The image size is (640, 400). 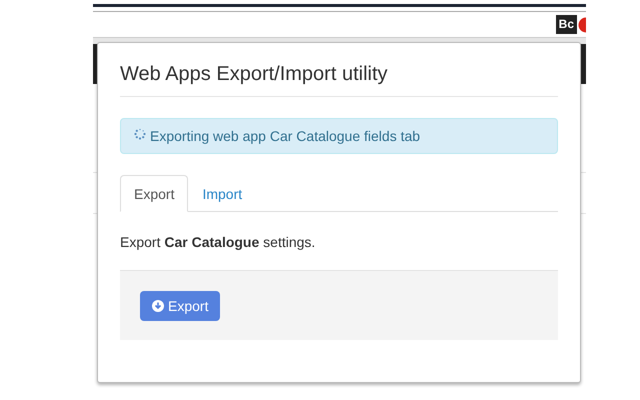 I want to click on alert-text: Exporting web app Car Catalogue fields tab, so click(x=285, y=136).